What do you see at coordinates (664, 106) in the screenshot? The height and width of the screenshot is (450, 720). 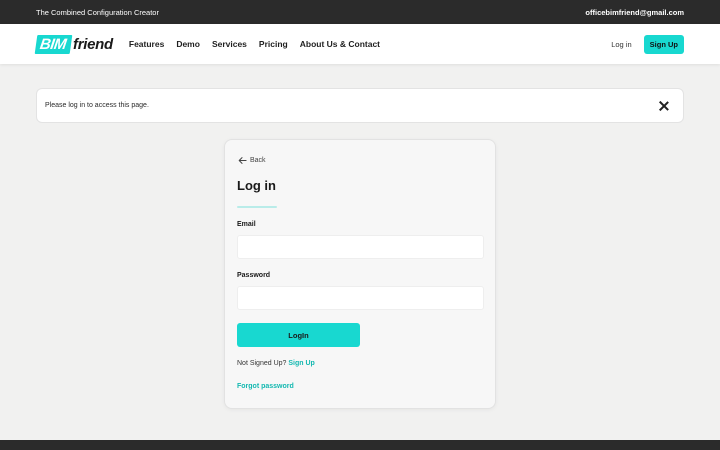 I see `close-icon` at bounding box center [664, 106].